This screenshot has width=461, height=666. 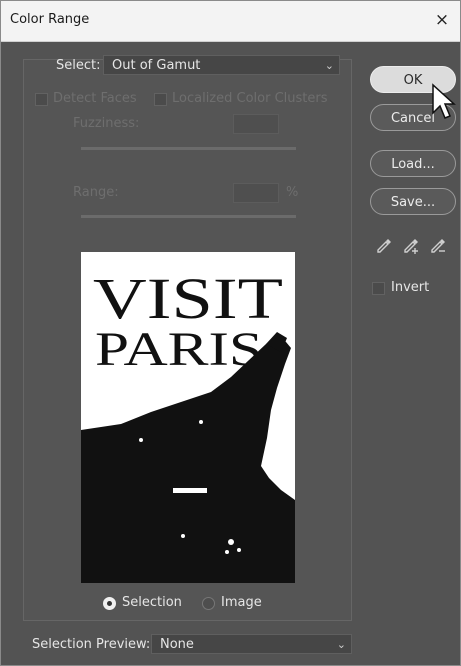 I want to click on select-value: Out of Gamut, so click(x=156, y=65).